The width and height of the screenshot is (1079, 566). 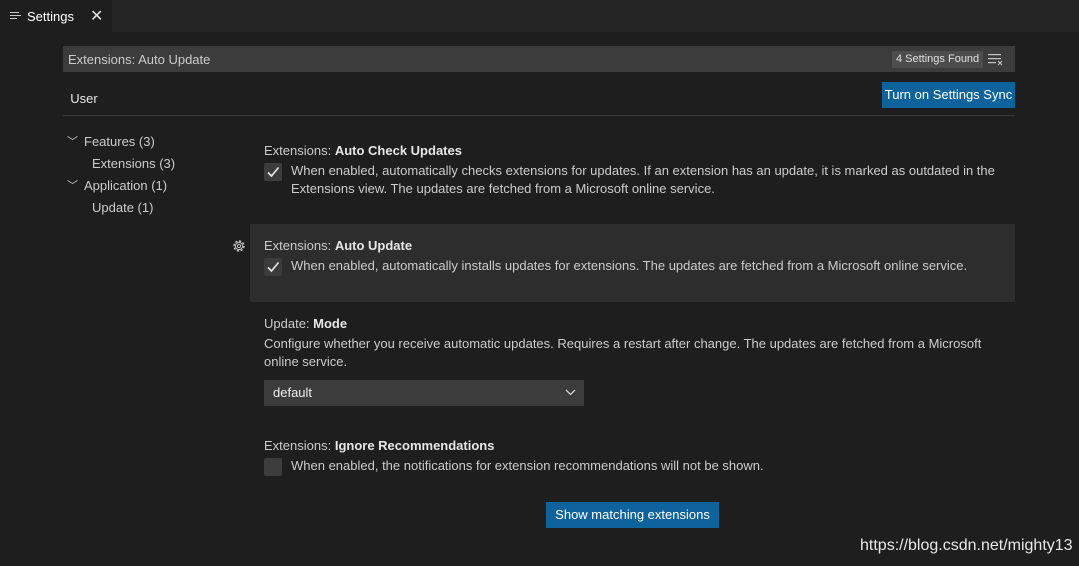 I want to click on setting-title: Extensions: Ignore Recommendations, so click(x=379, y=445).